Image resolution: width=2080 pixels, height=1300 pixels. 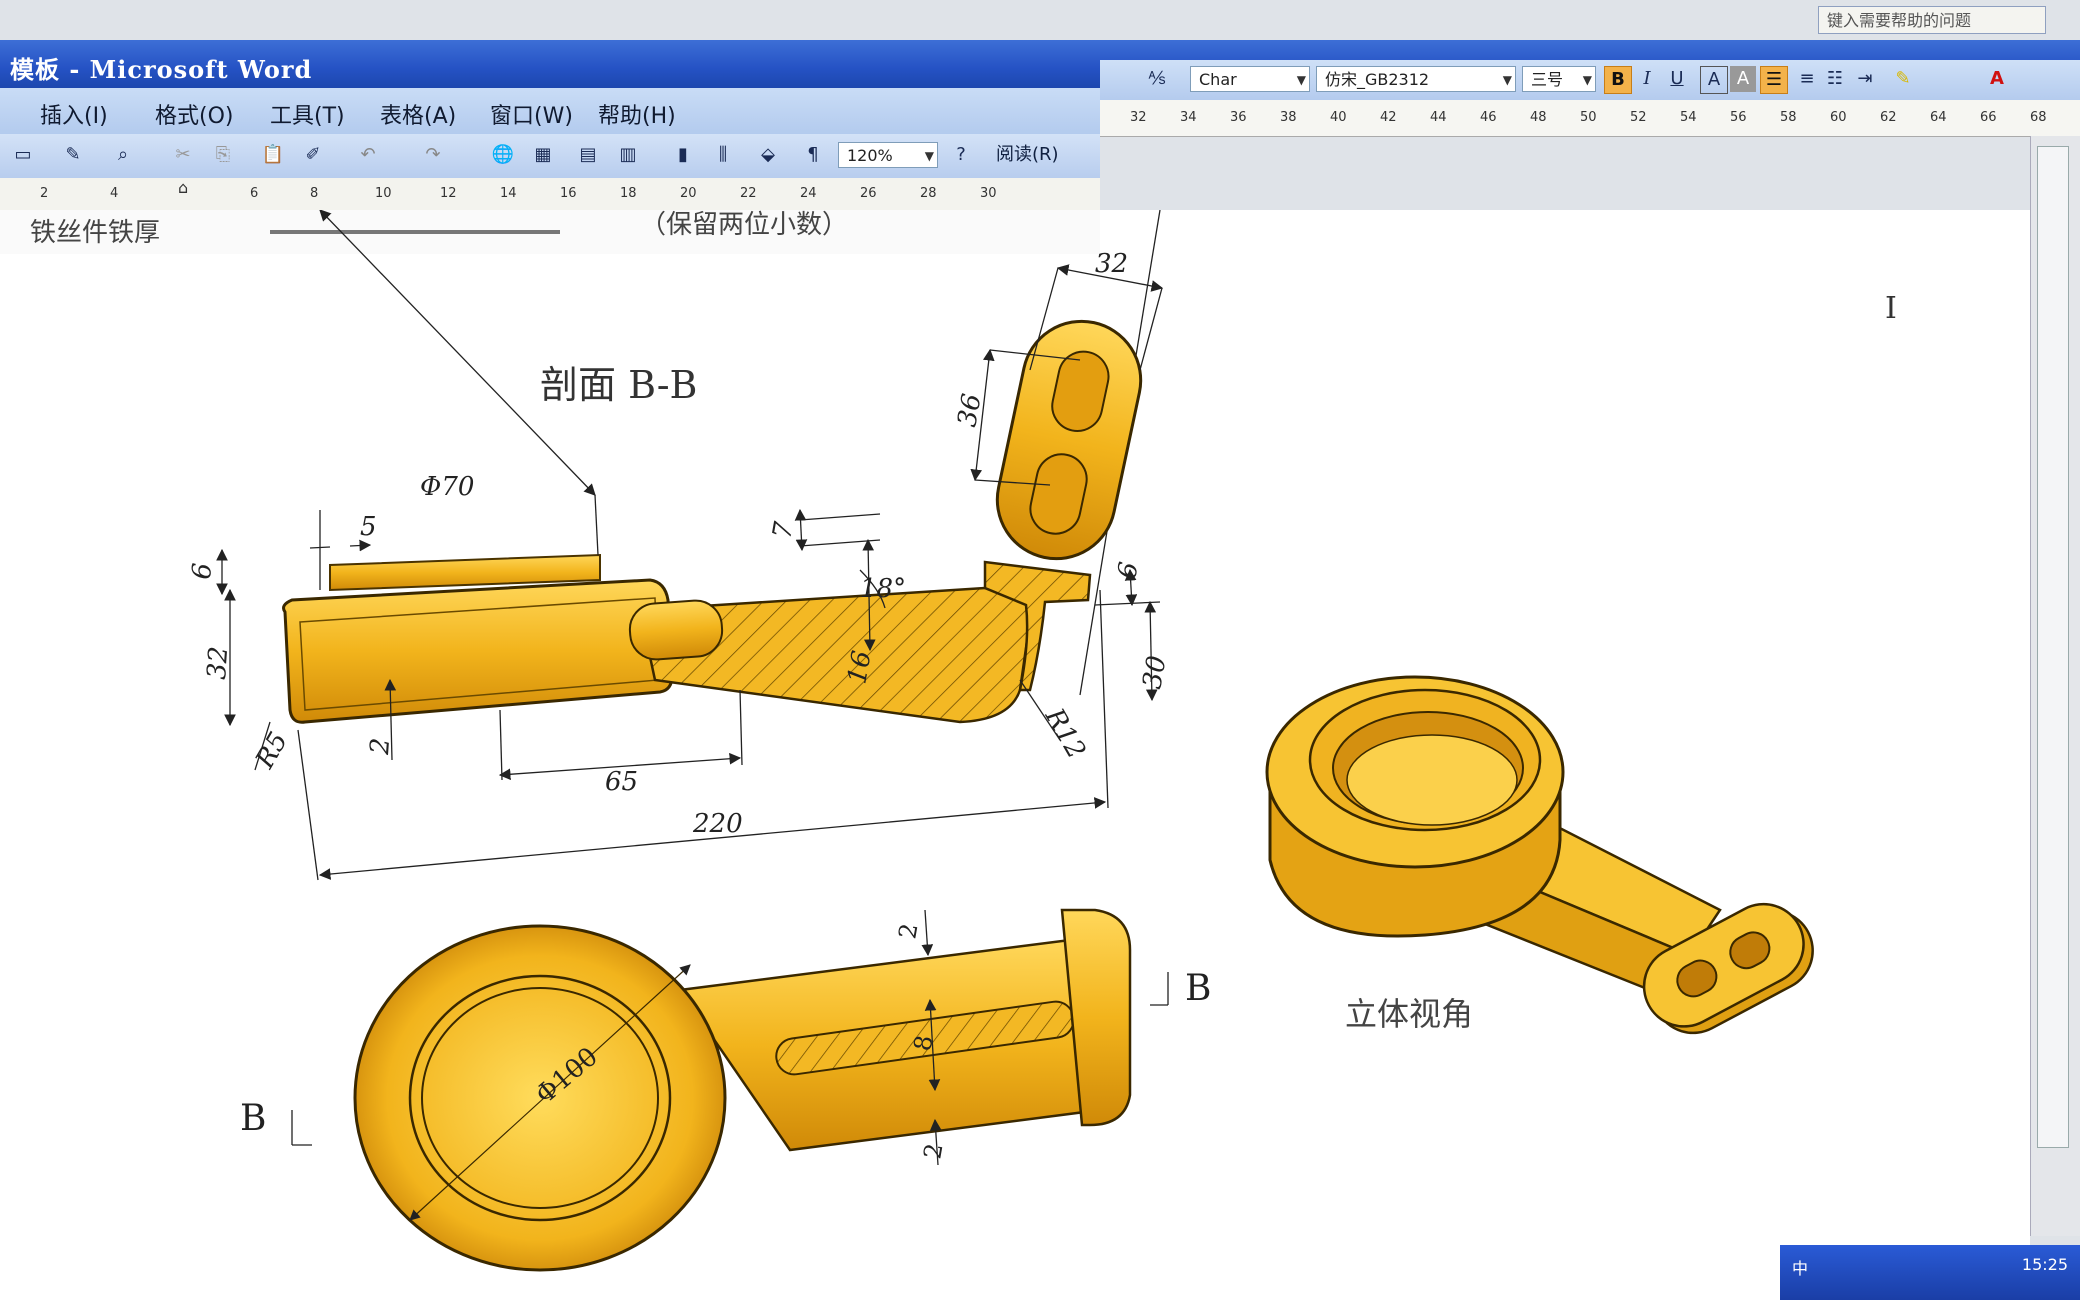 What do you see at coordinates (717, 824) in the screenshot?
I see `dim-220: 220` at bounding box center [717, 824].